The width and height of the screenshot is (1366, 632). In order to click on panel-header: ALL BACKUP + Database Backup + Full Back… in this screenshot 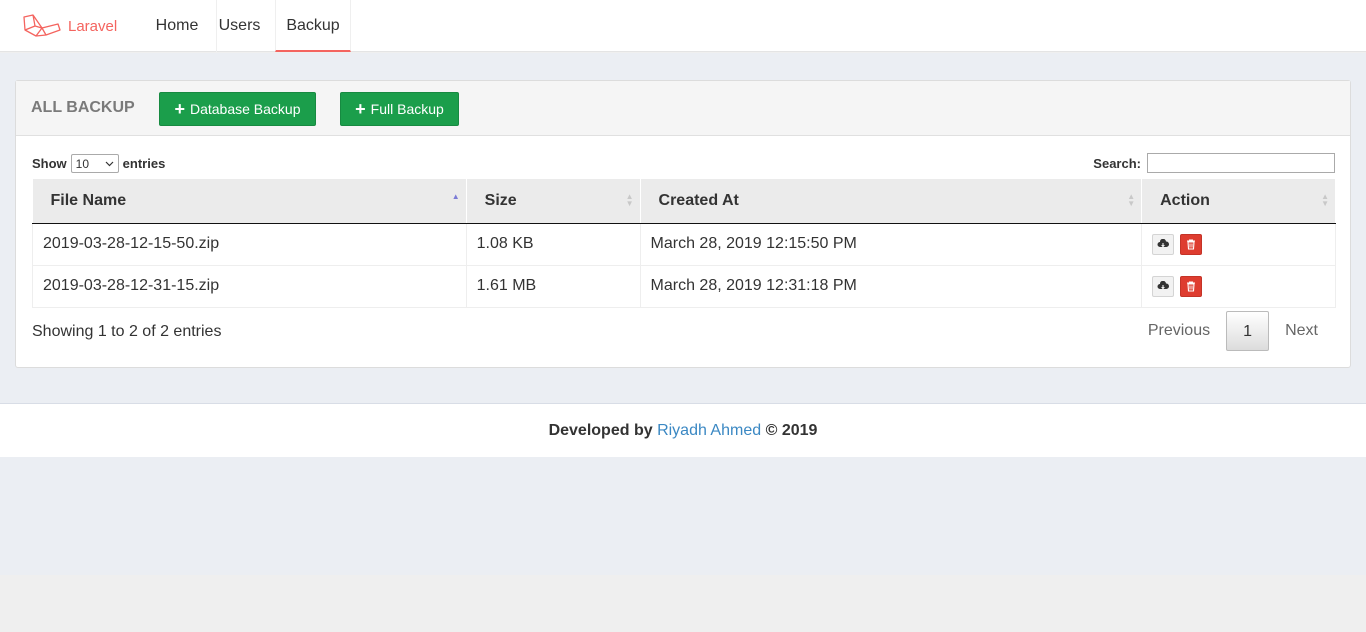, I will do `click(683, 108)`.